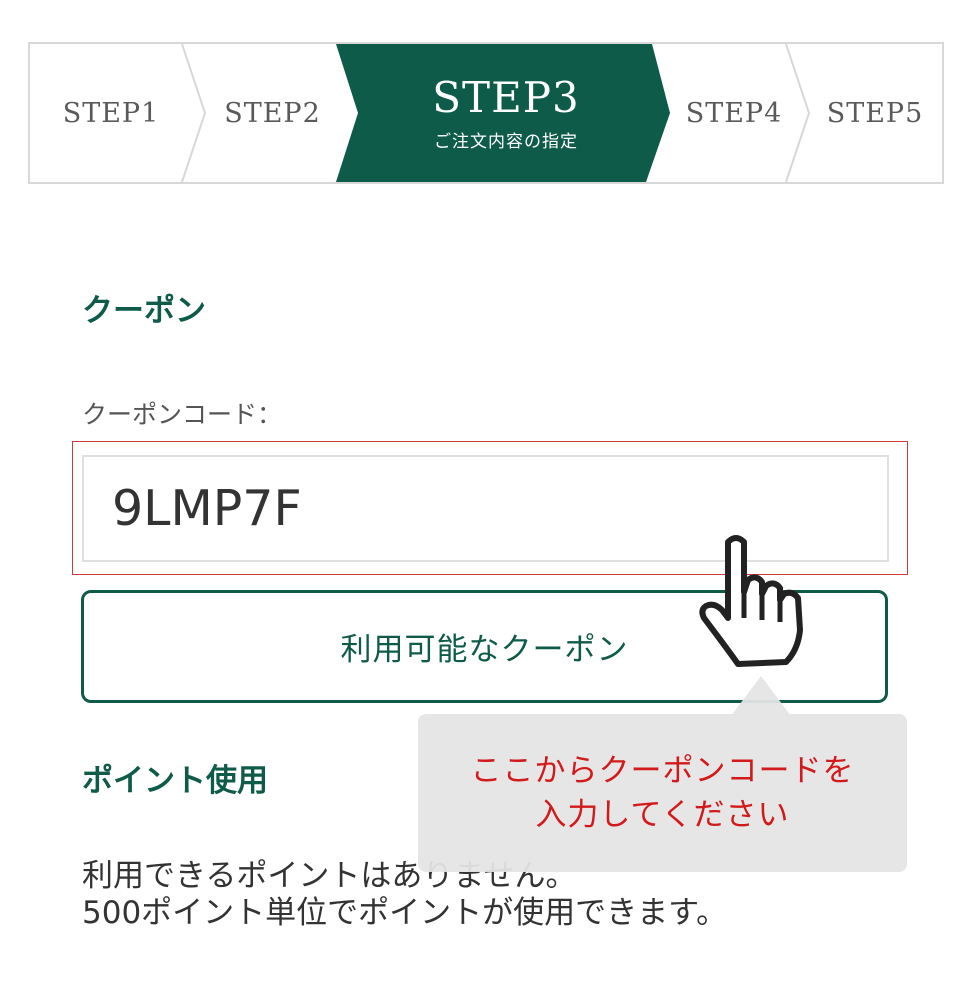  I want to click on step-5: STEP5, so click(875, 113).